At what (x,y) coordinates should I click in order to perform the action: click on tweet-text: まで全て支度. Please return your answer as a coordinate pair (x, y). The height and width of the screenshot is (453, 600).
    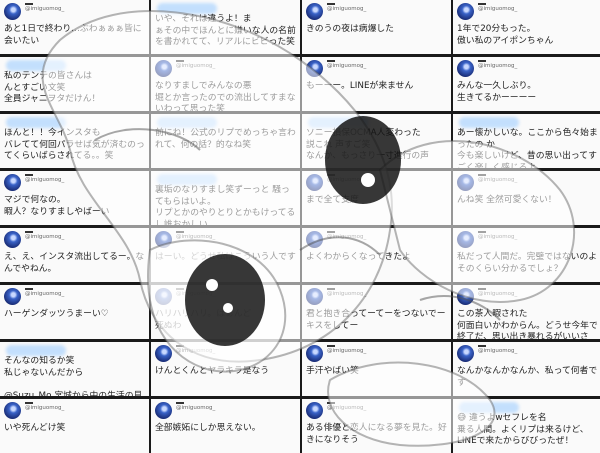
    Looking at the image, I should click on (332, 200).